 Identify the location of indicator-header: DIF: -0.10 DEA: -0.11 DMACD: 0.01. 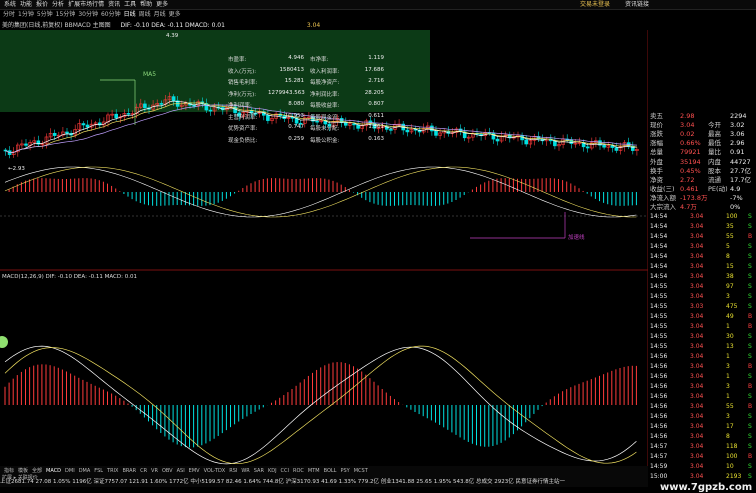
(172, 25).